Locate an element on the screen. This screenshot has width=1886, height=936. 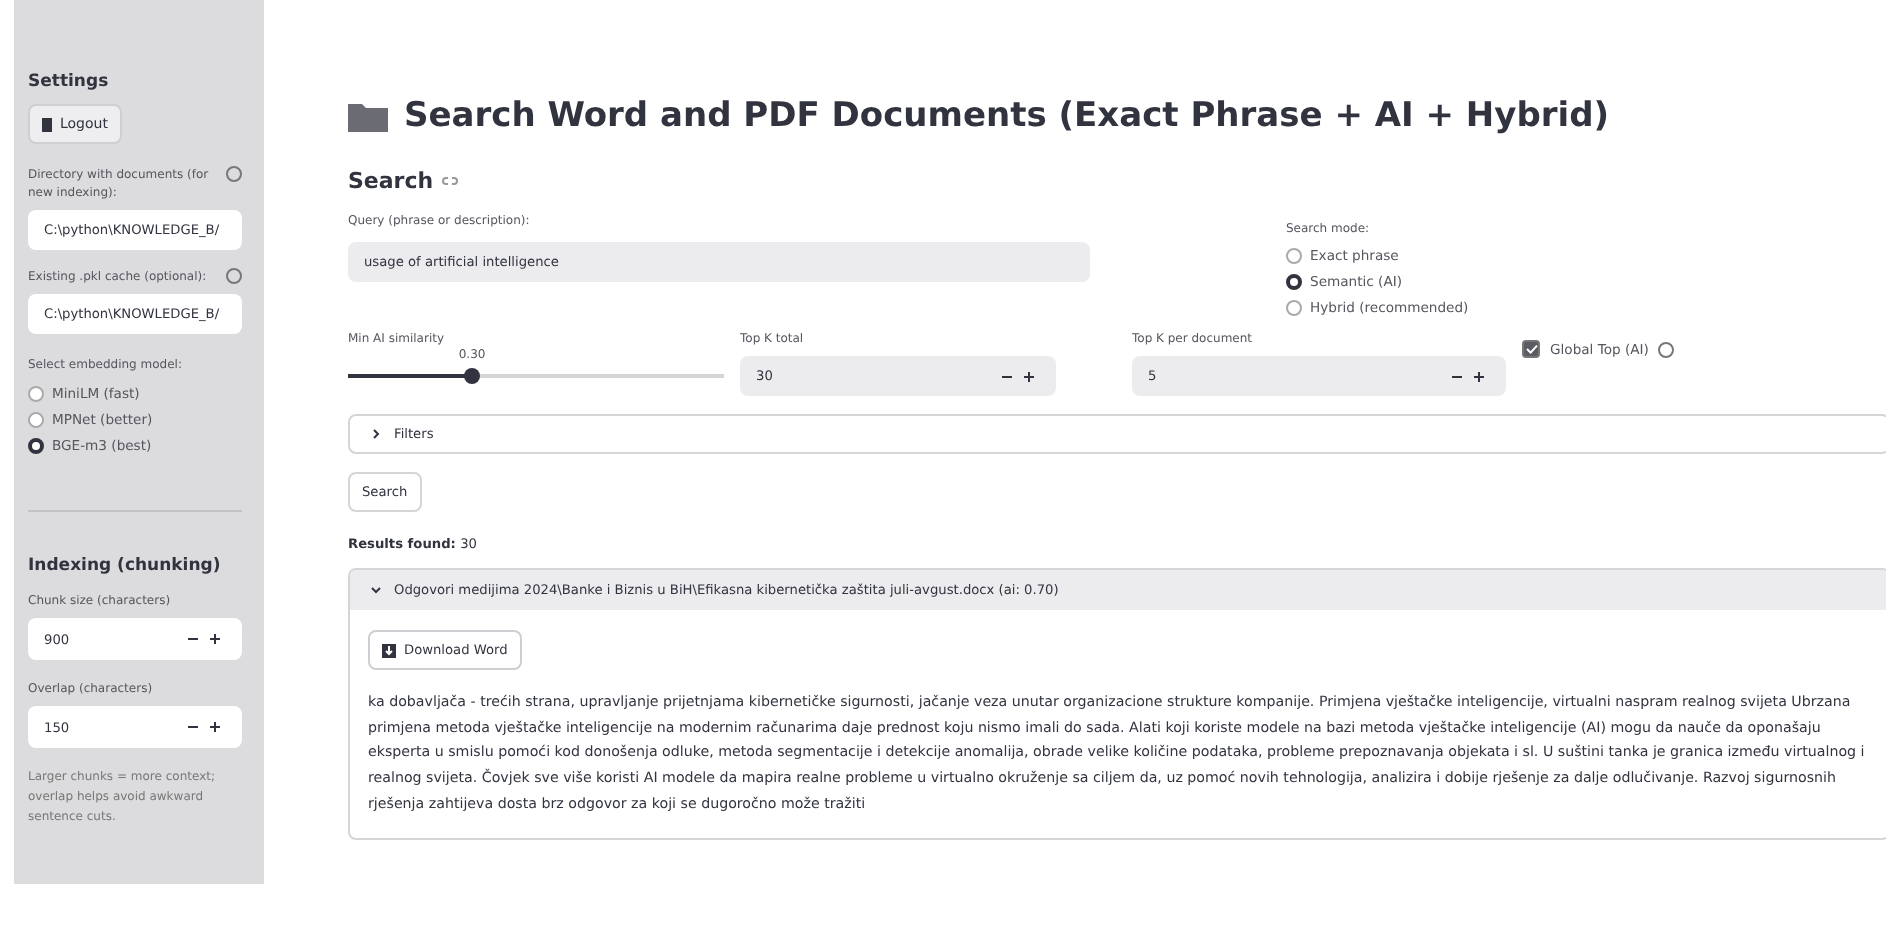
folder-icon is located at coordinates (368, 116).